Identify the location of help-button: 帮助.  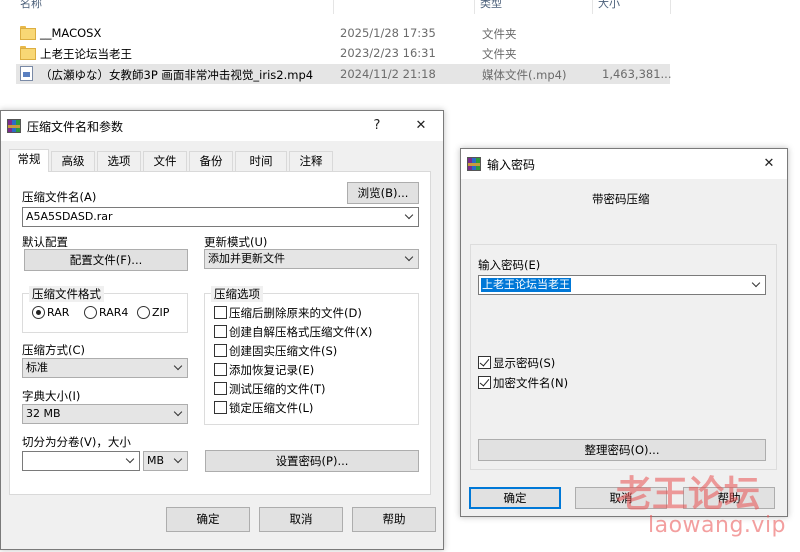
(394, 519).